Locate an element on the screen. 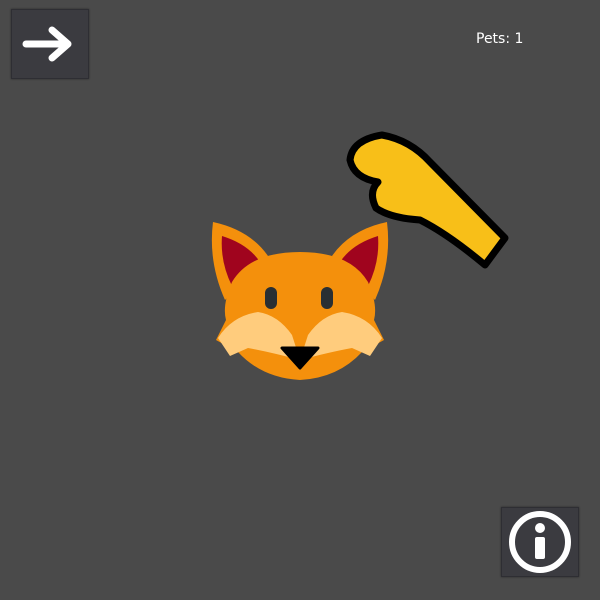 The image size is (600, 600). info-icon is located at coordinates (540, 542).